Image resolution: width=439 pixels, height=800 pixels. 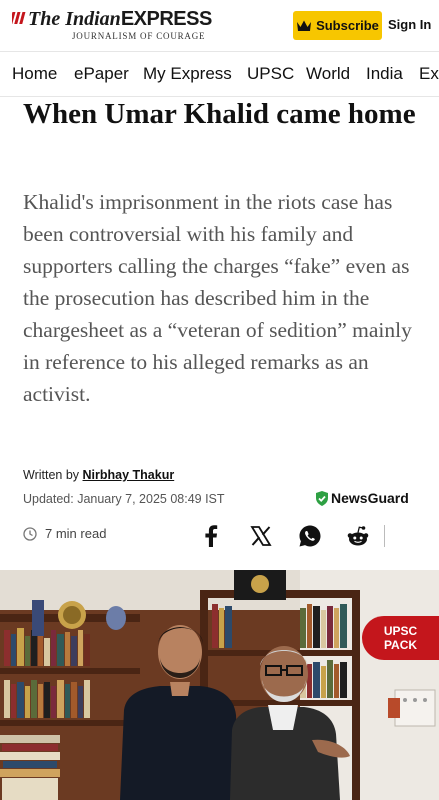 I want to click on share-divider, so click(x=384, y=536).